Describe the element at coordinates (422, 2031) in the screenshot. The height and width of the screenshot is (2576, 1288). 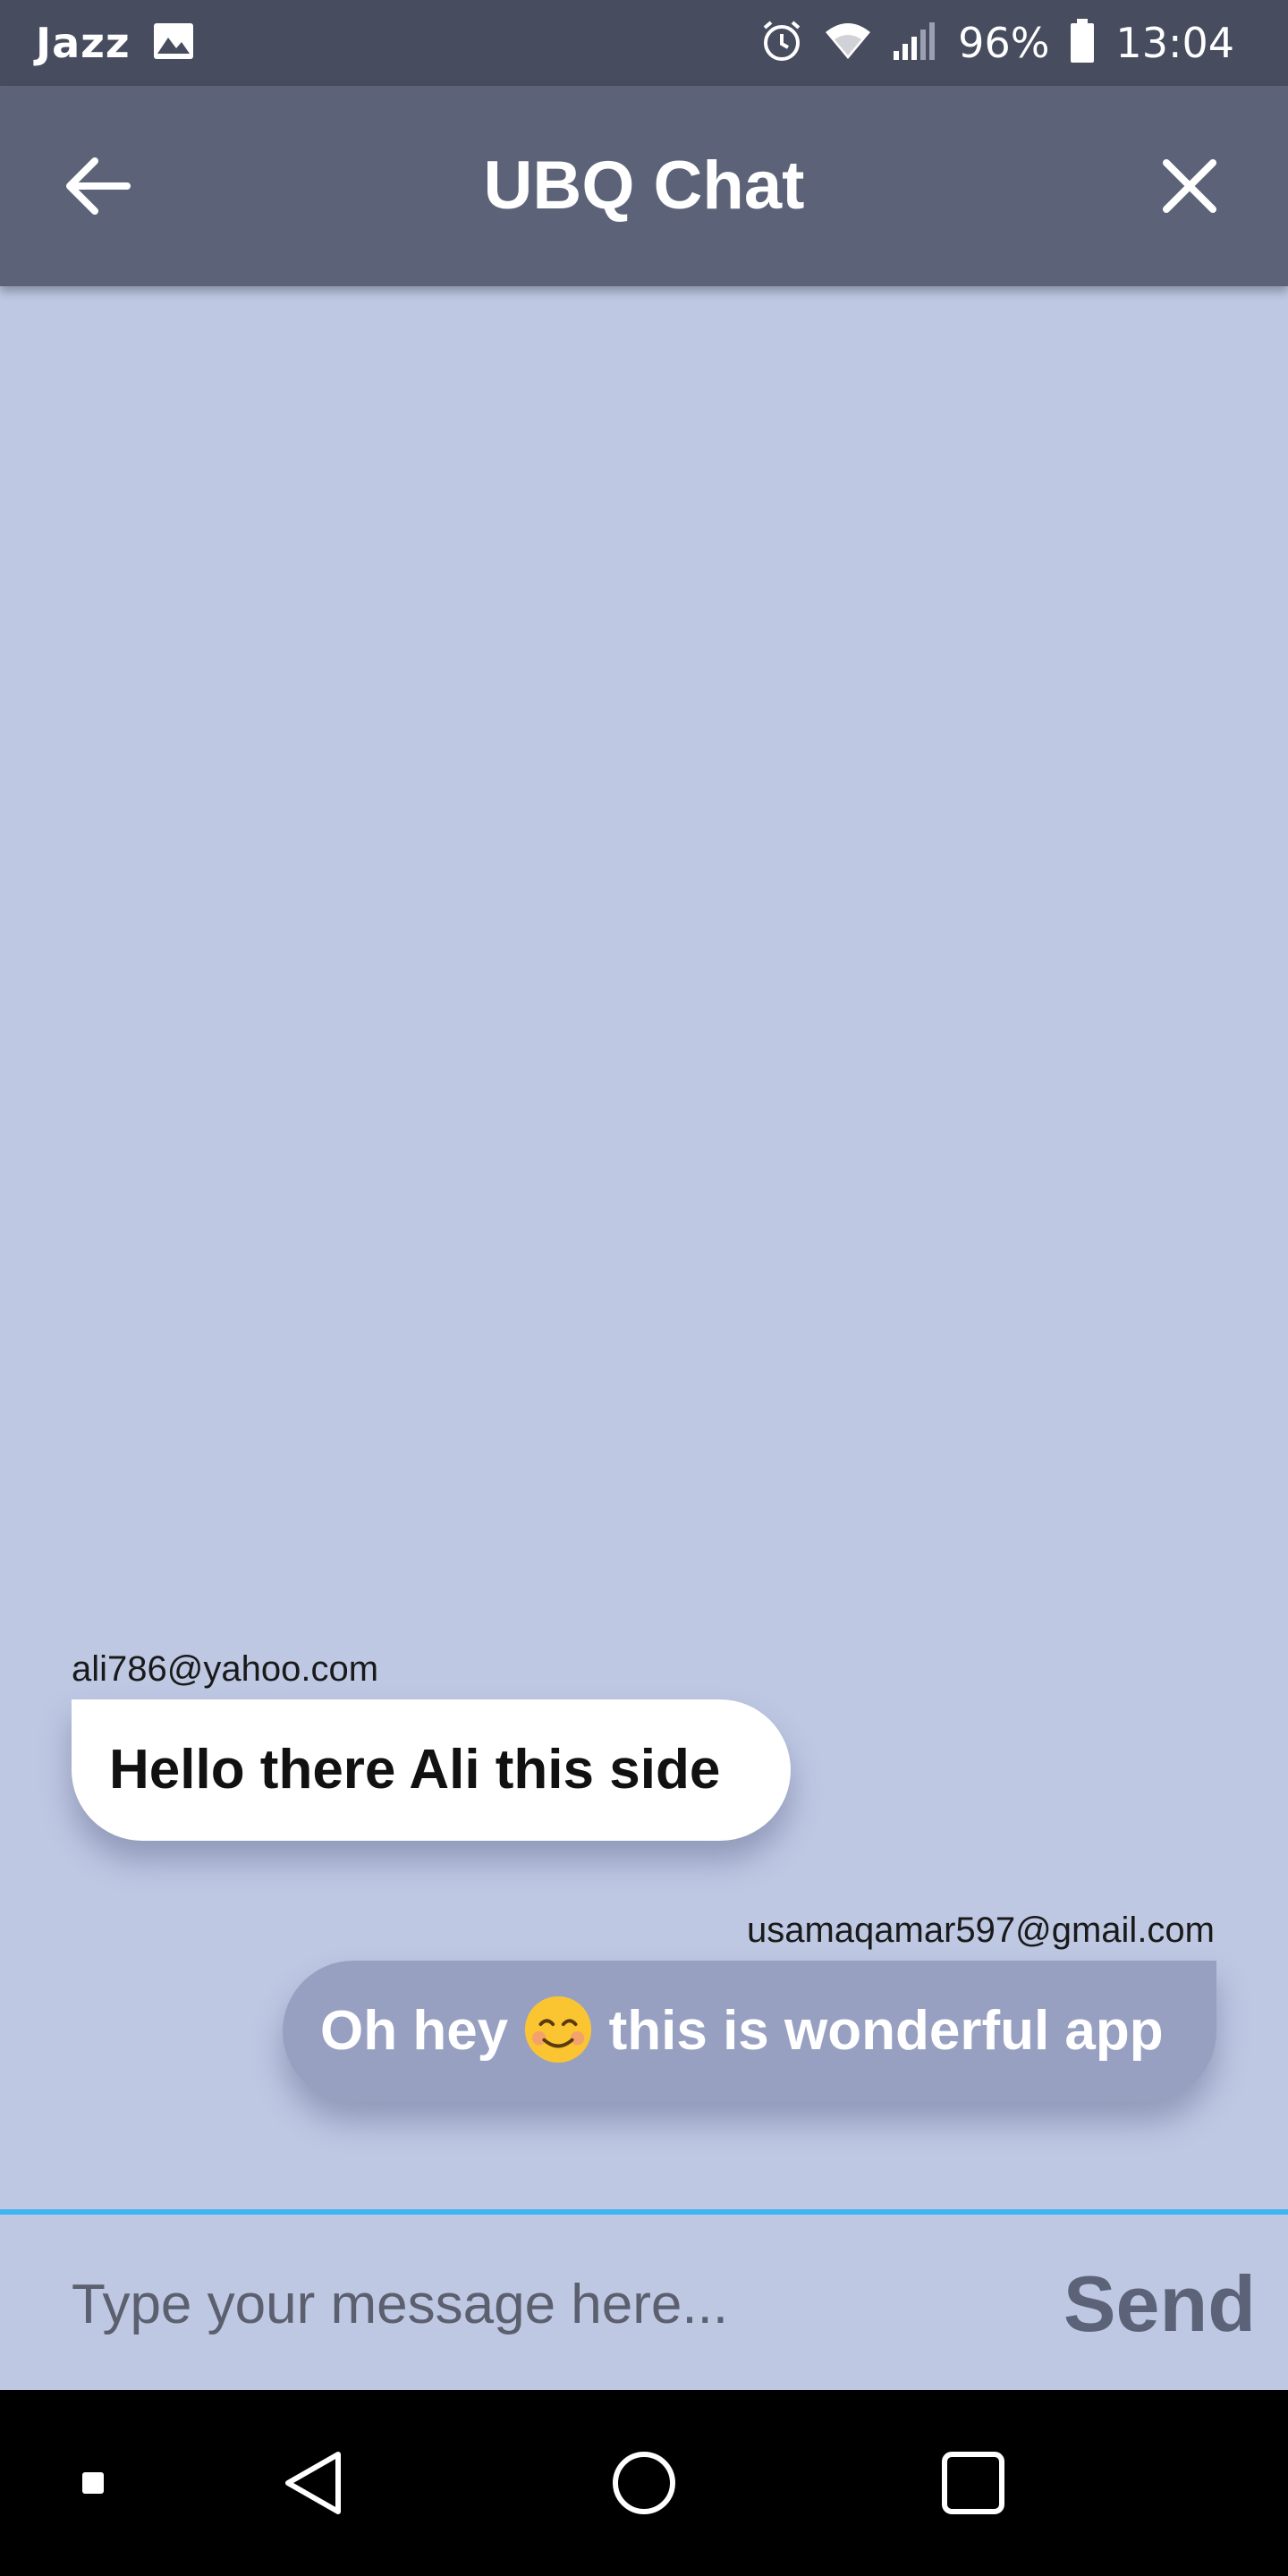
I see `message-text-part: Oh hey` at that location.